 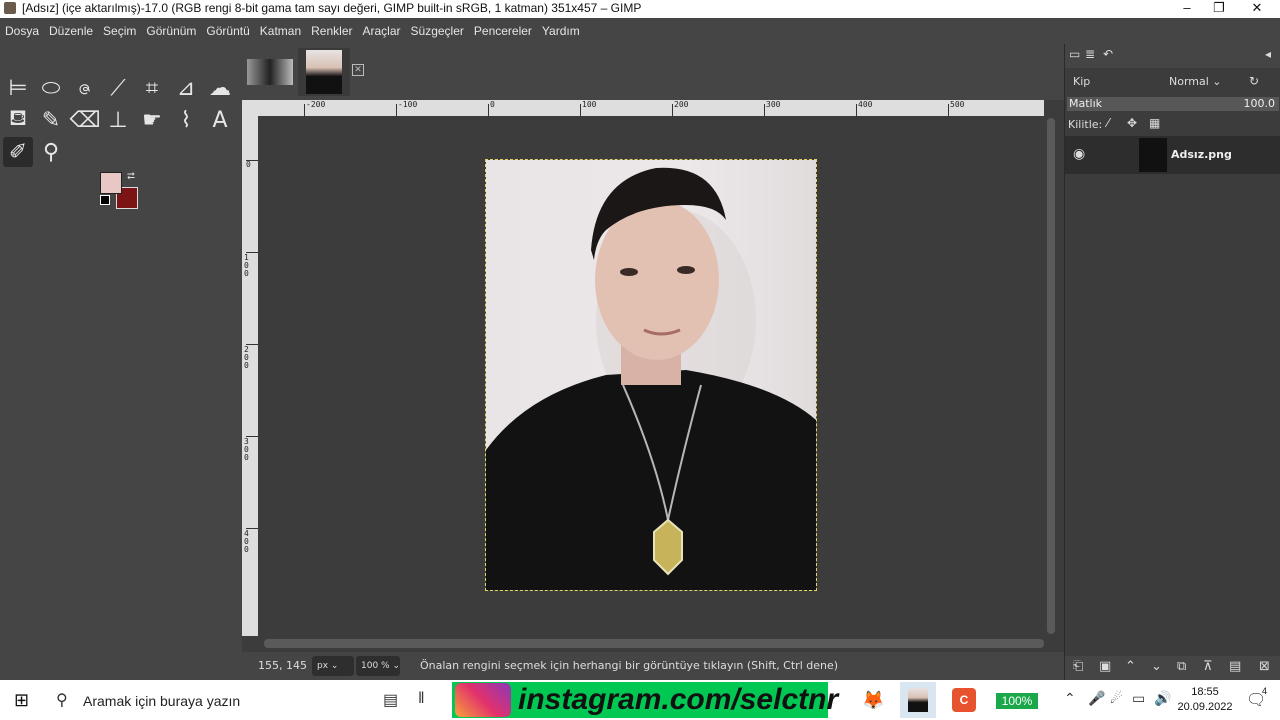 I want to click on mode-select: Normal ⌄, so click(x=1204, y=82).